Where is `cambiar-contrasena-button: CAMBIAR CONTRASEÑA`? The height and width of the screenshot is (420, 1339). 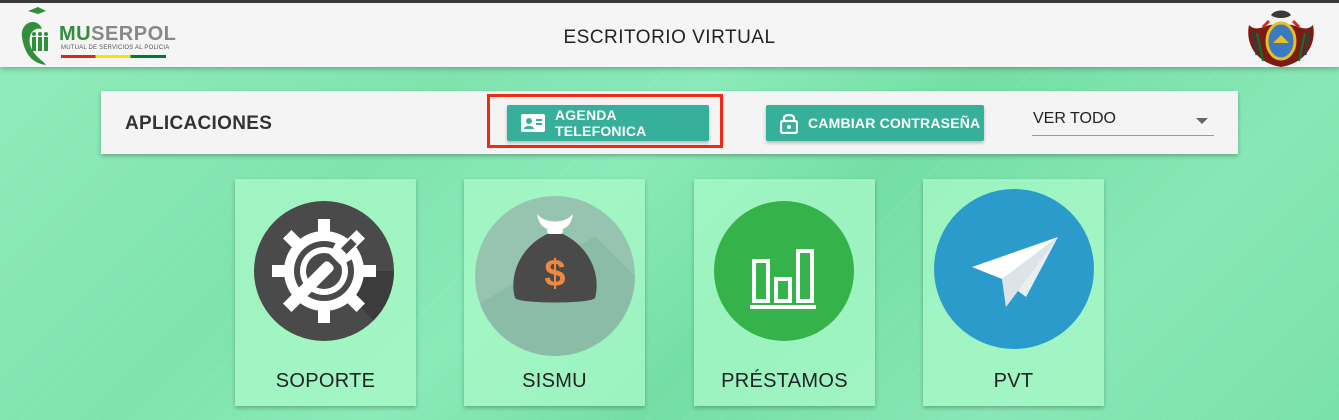 cambiar-contrasena-button: CAMBIAR CONTRASEÑA is located at coordinates (875, 123).